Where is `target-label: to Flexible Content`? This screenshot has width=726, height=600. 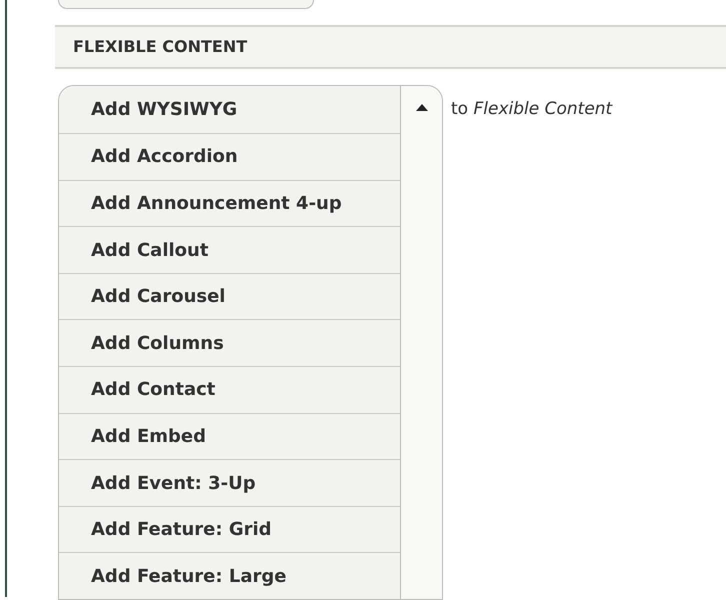
target-label: to Flexible Content is located at coordinates (531, 110).